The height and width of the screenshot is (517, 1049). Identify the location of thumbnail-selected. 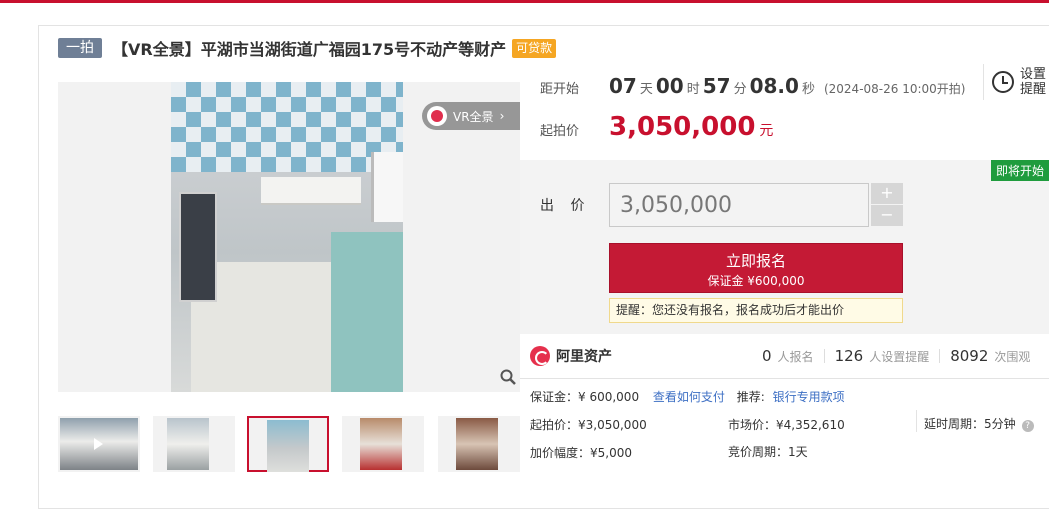
(288, 444).